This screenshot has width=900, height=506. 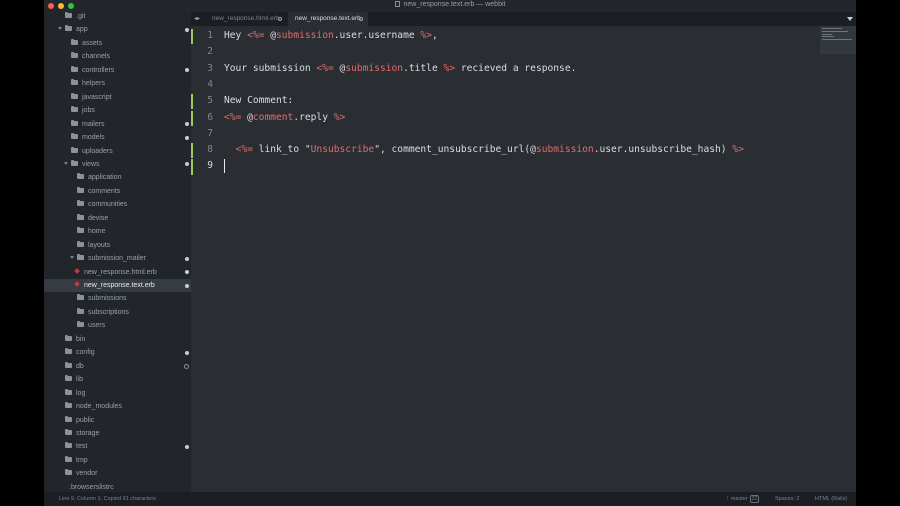 I want to click on window-title: new_response.text.erb — webbit, so click(x=450, y=4).